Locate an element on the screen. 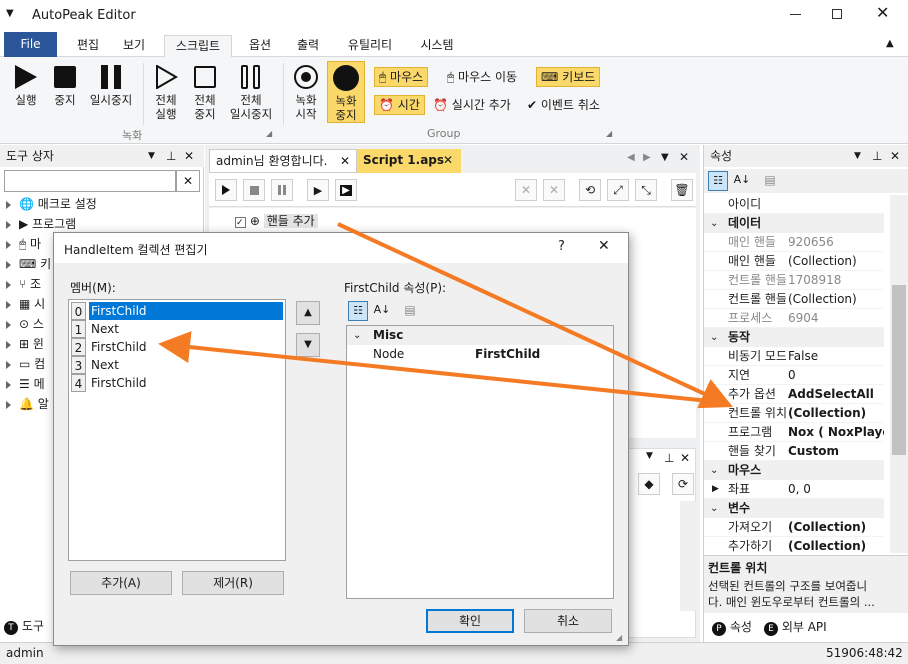 This screenshot has height=664, width=908. property-category: ⌄ 동작 is located at coordinates (794, 337).